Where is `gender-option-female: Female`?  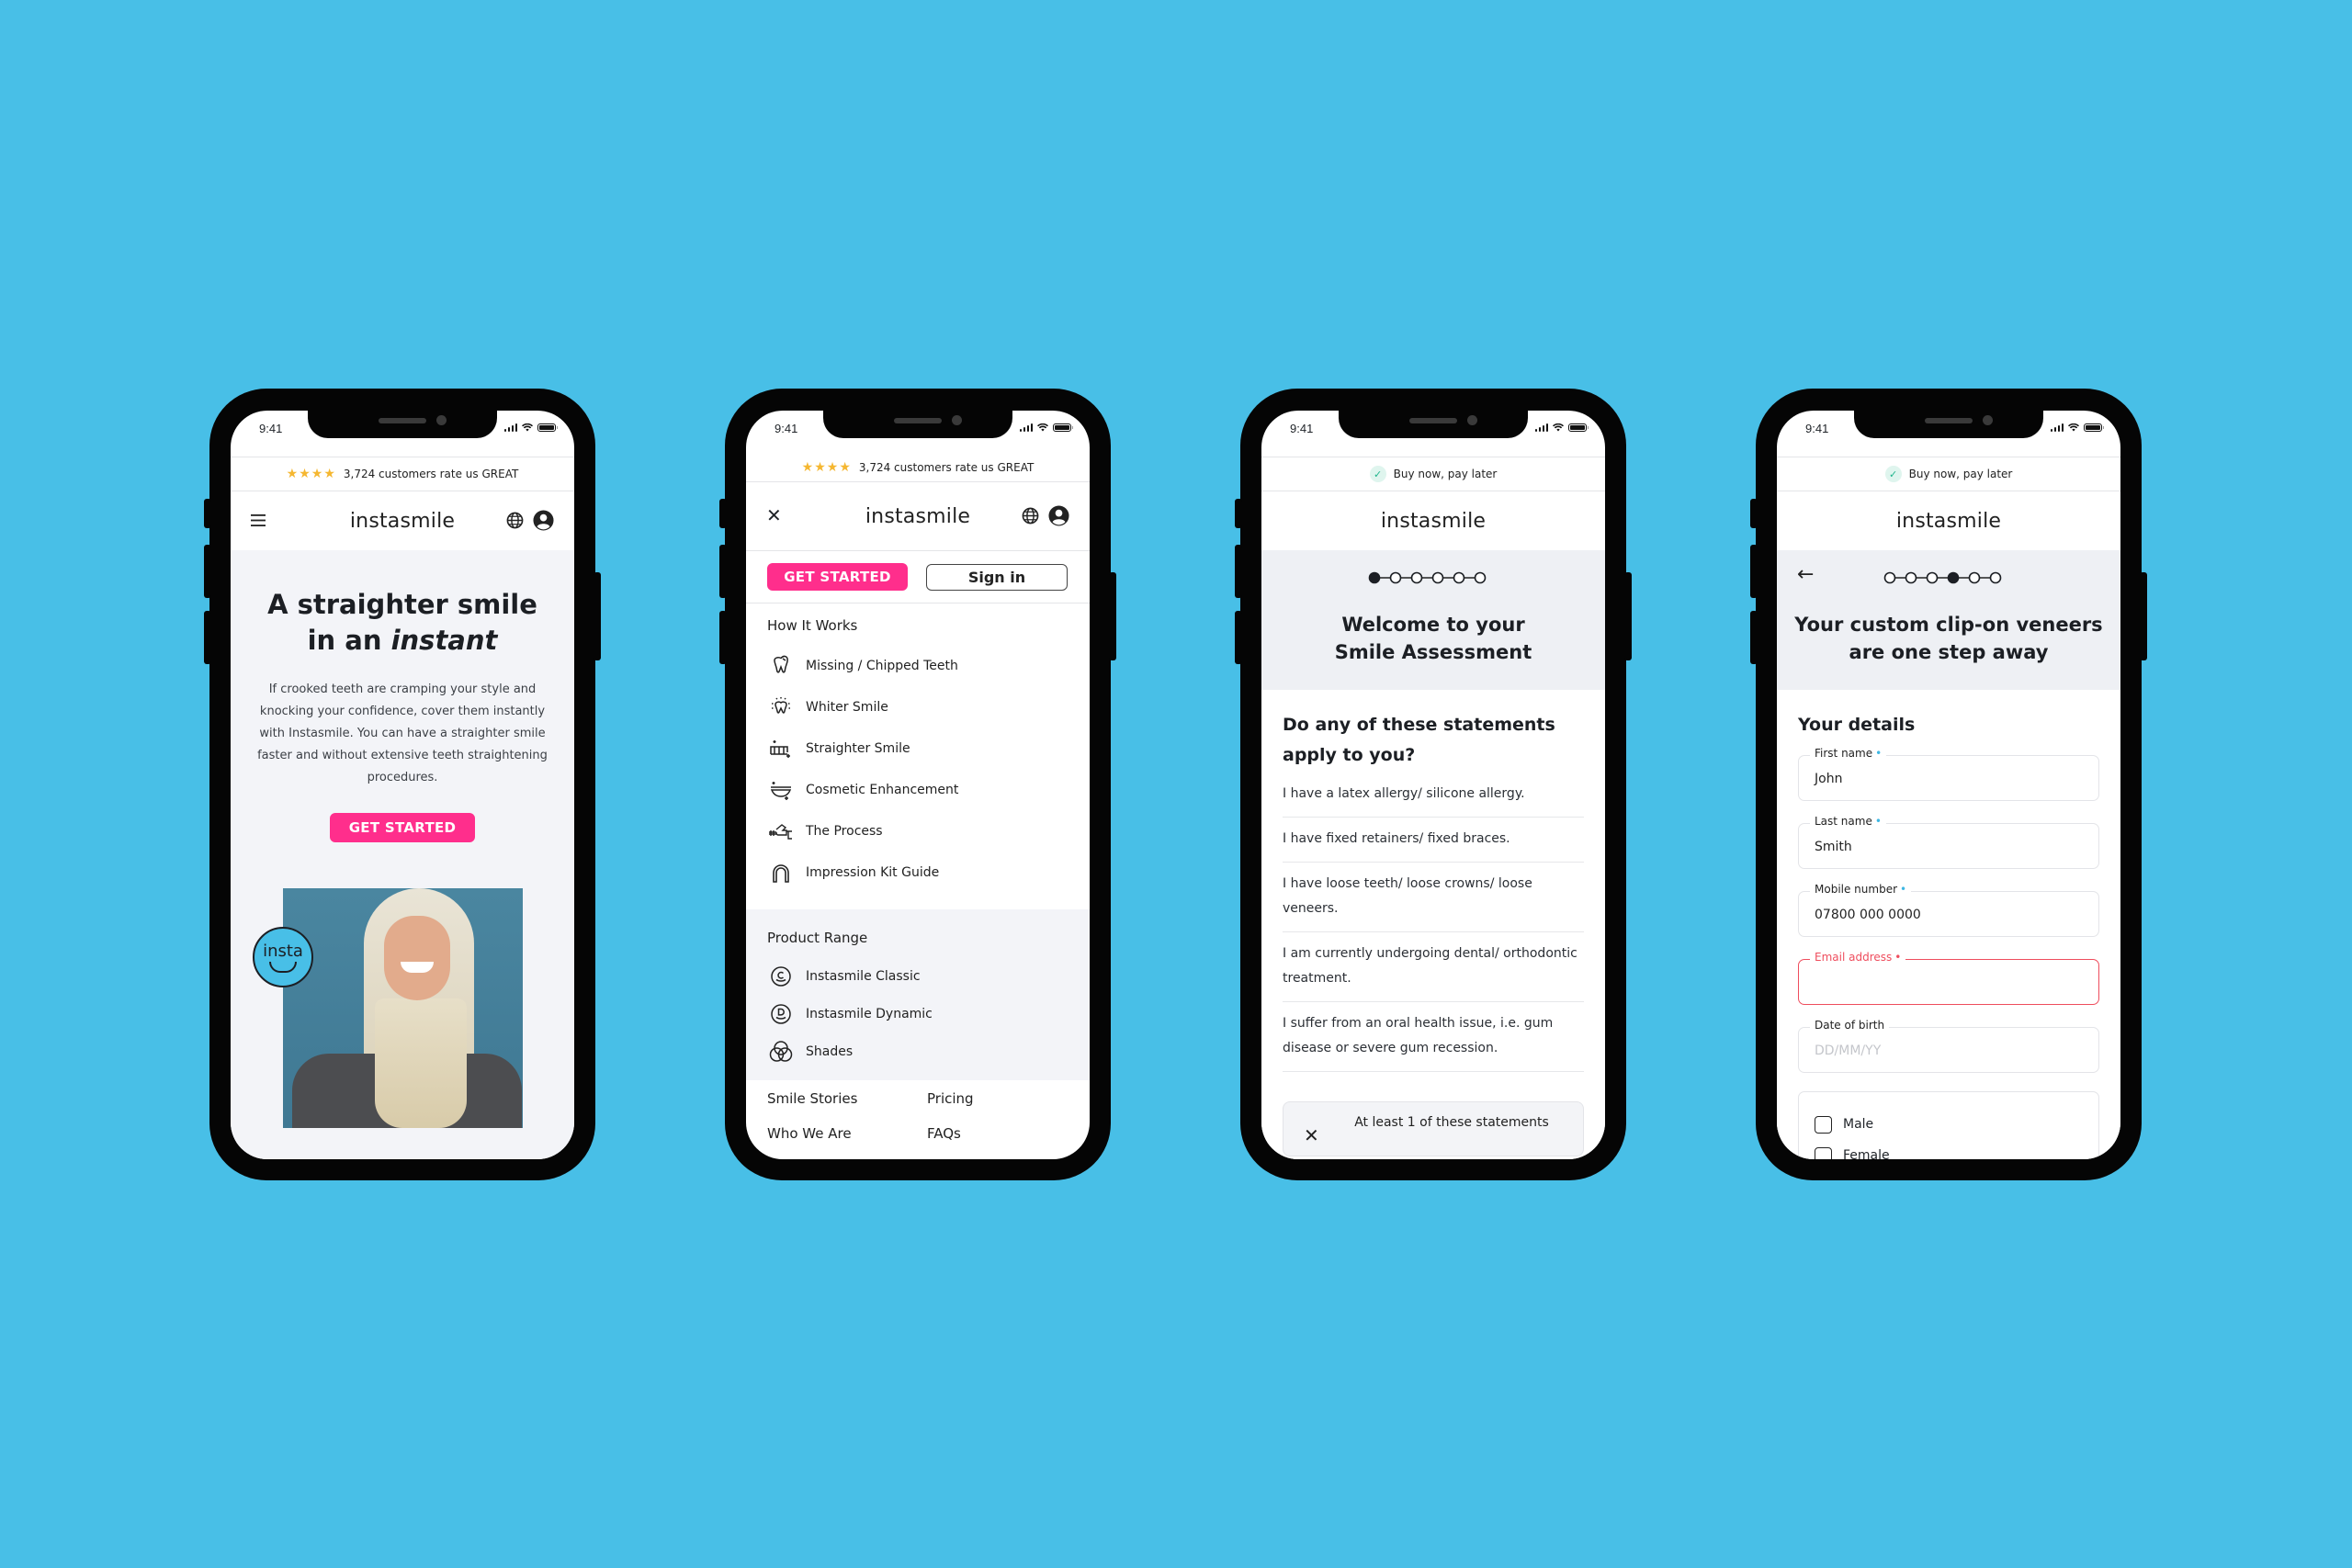
gender-option-female: Female is located at coordinates (1949, 1150).